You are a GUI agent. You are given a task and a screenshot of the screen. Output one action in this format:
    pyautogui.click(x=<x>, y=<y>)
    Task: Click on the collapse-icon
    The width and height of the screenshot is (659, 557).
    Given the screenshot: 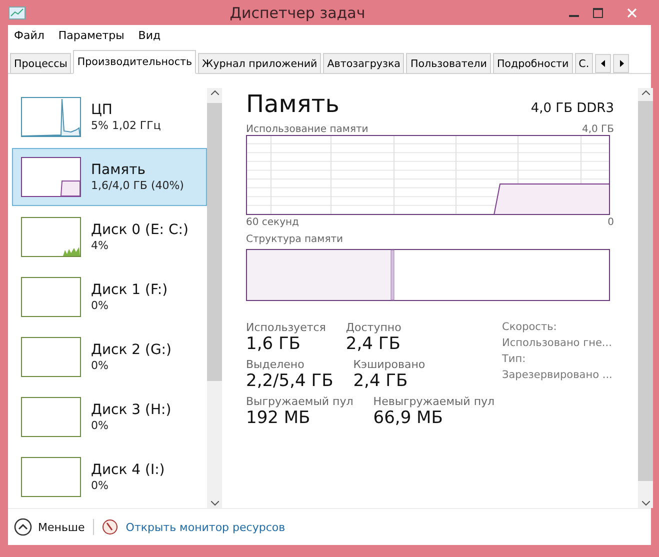 What is the action you would take?
    pyautogui.click(x=23, y=527)
    